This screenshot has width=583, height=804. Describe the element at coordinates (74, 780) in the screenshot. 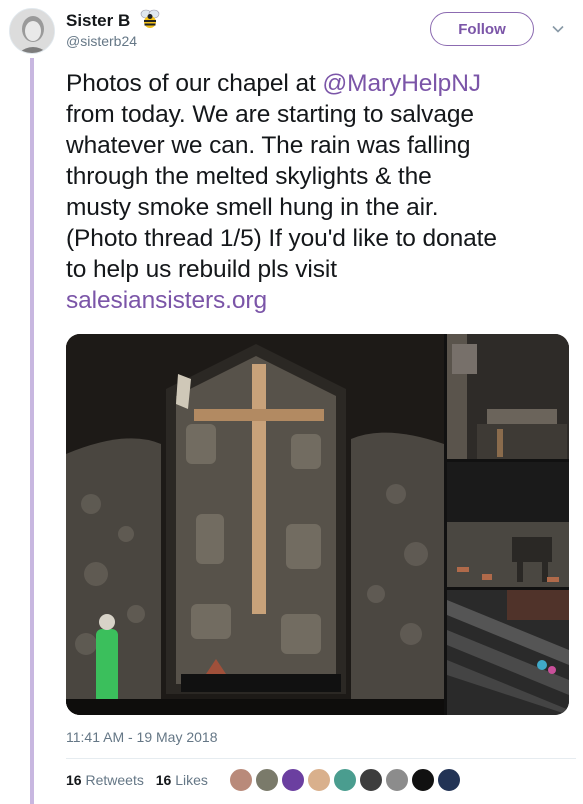

I see `retweets-count: 16` at that location.